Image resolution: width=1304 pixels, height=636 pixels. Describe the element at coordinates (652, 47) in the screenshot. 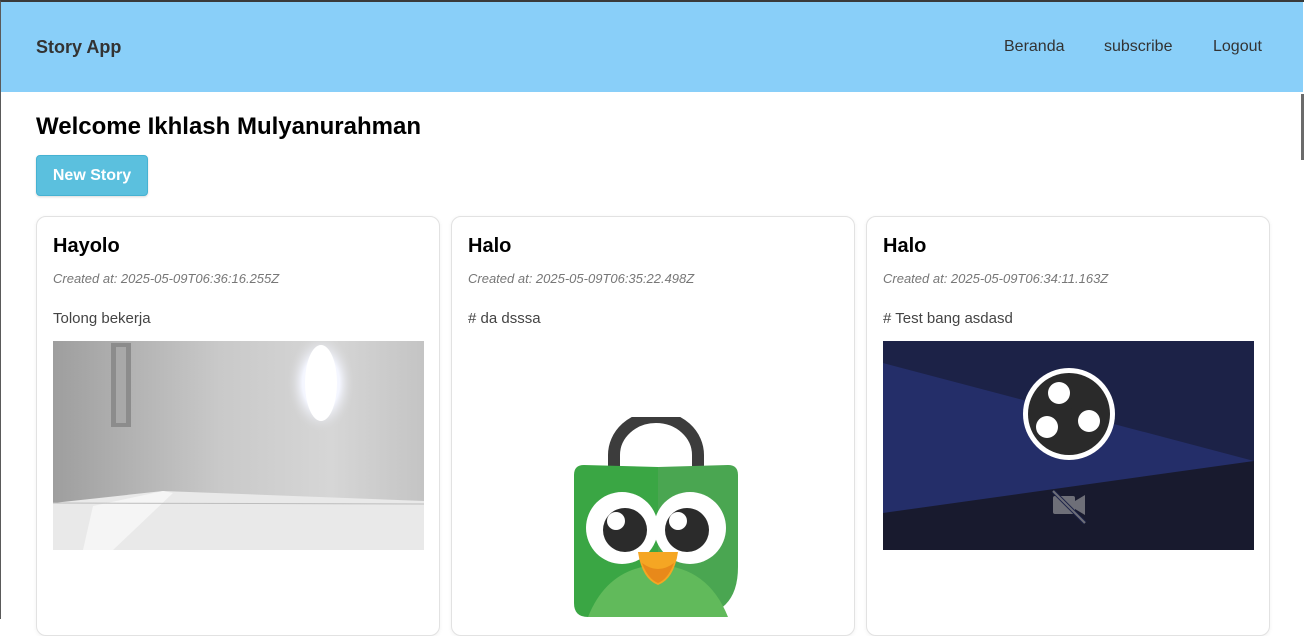

I see `navbar: Story App Beranda subscribe Logout` at that location.